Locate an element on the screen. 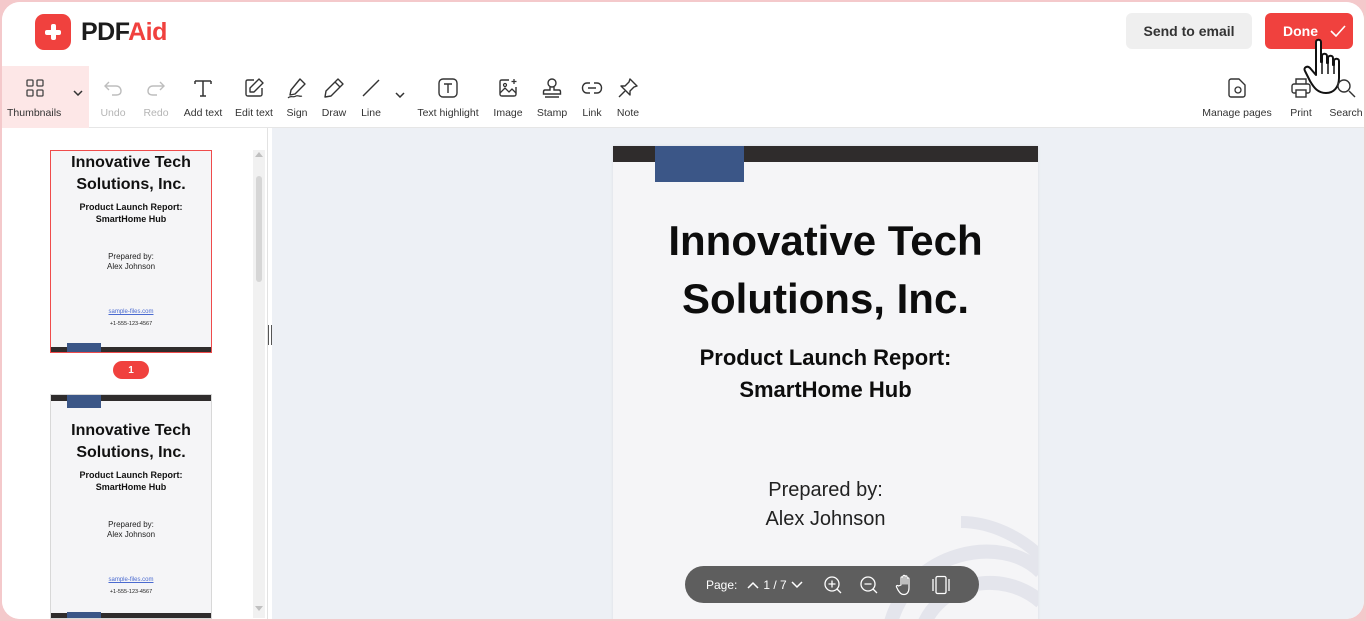 The image size is (1366, 621). image-add-icon is located at coordinates (508, 88).